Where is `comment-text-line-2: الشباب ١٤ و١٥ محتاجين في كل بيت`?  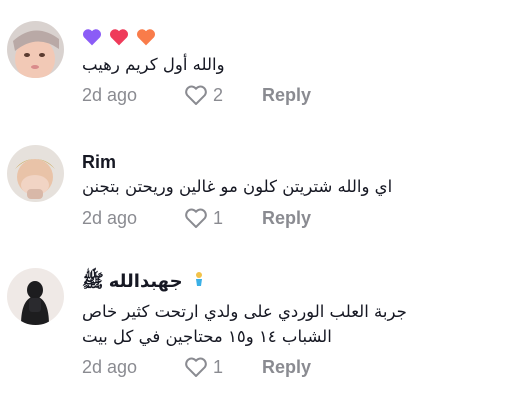
comment-text-line-2: الشباب ١٤ و١٥ محتاجين في كل بيت is located at coordinates (207, 336).